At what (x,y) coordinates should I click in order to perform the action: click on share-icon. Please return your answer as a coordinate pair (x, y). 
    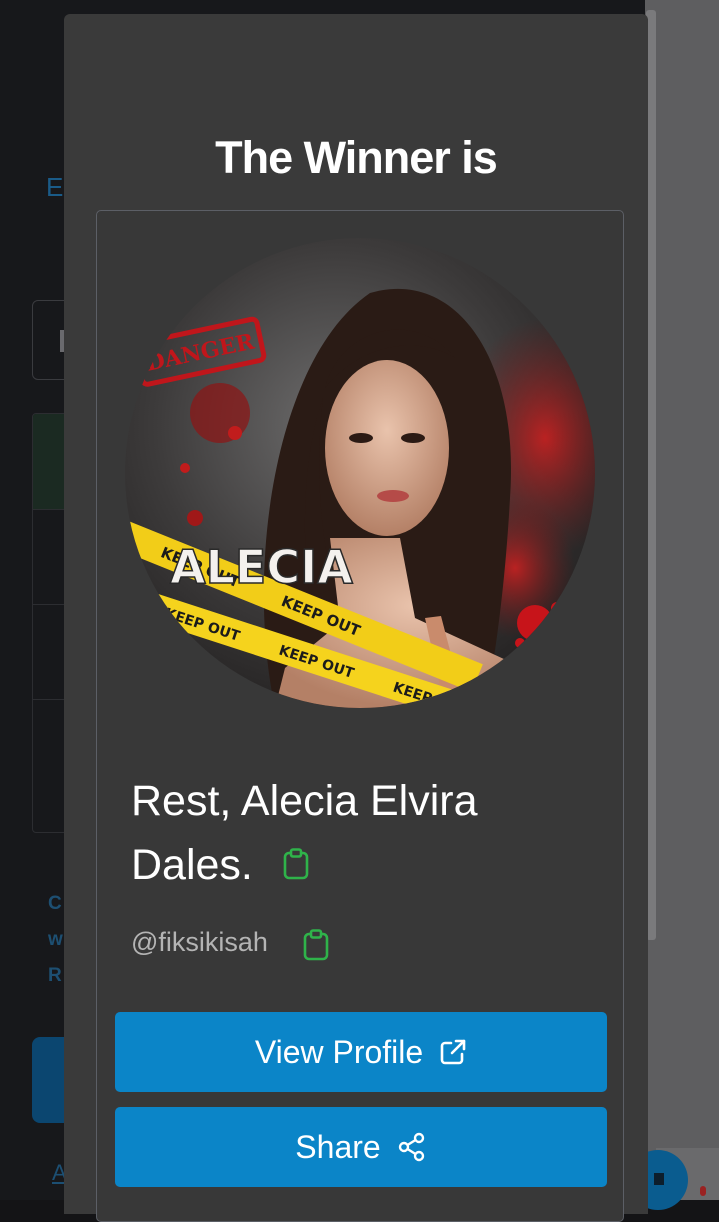
    Looking at the image, I should click on (411, 1147).